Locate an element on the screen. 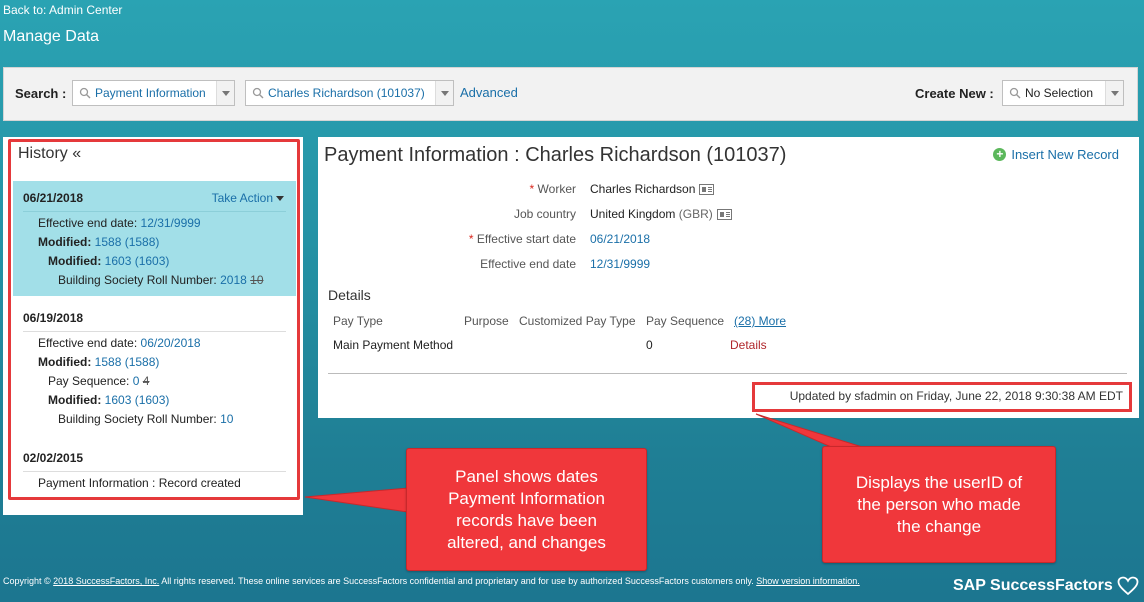  history-line: Effective end date: 06/20/2018 is located at coordinates (119, 343).